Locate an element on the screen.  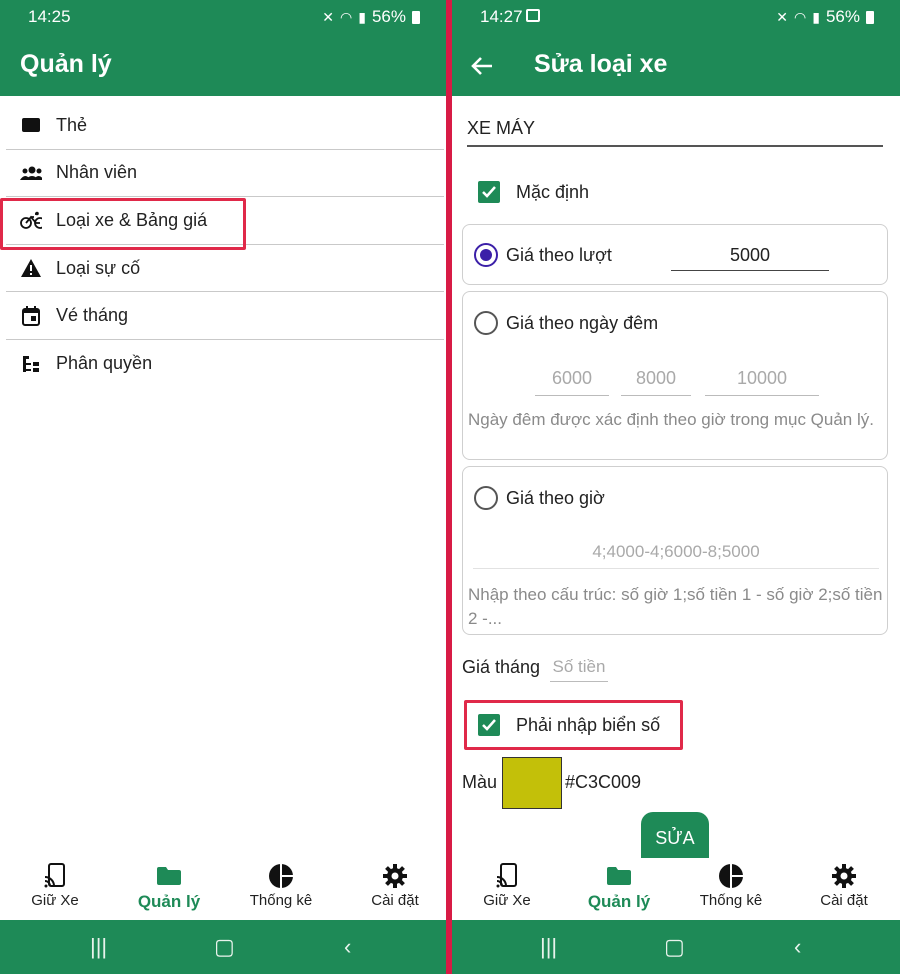
highlight-box-vehicle-types is located at coordinates (123, 224).